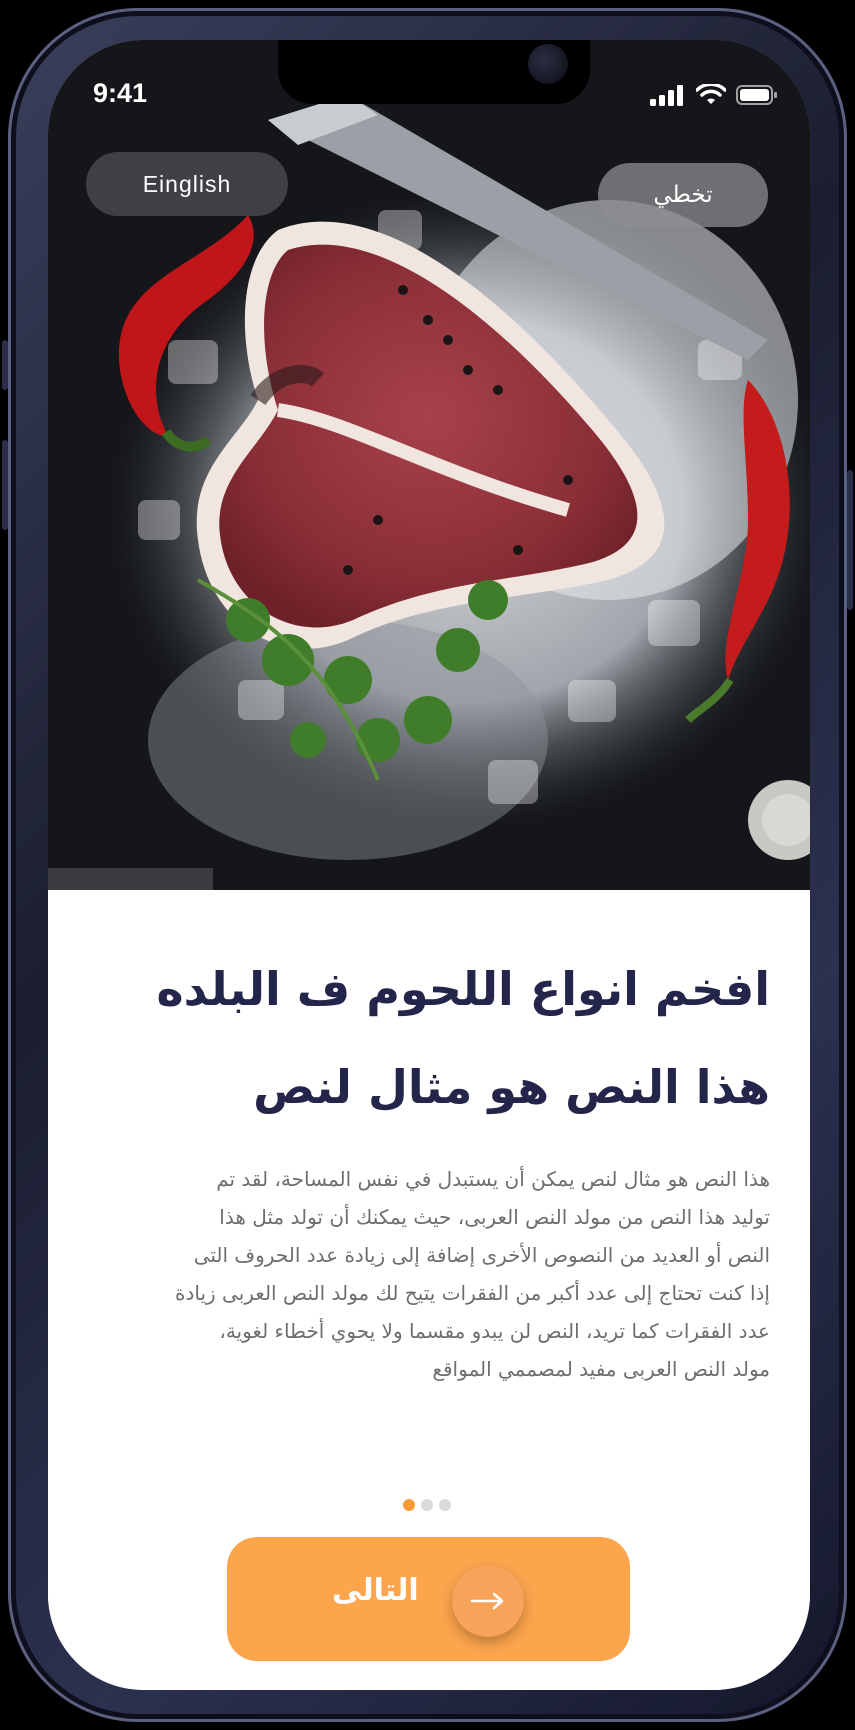 The height and width of the screenshot is (1730, 855). Describe the element at coordinates (434, 72) in the screenshot. I see `camera-notch` at that location.